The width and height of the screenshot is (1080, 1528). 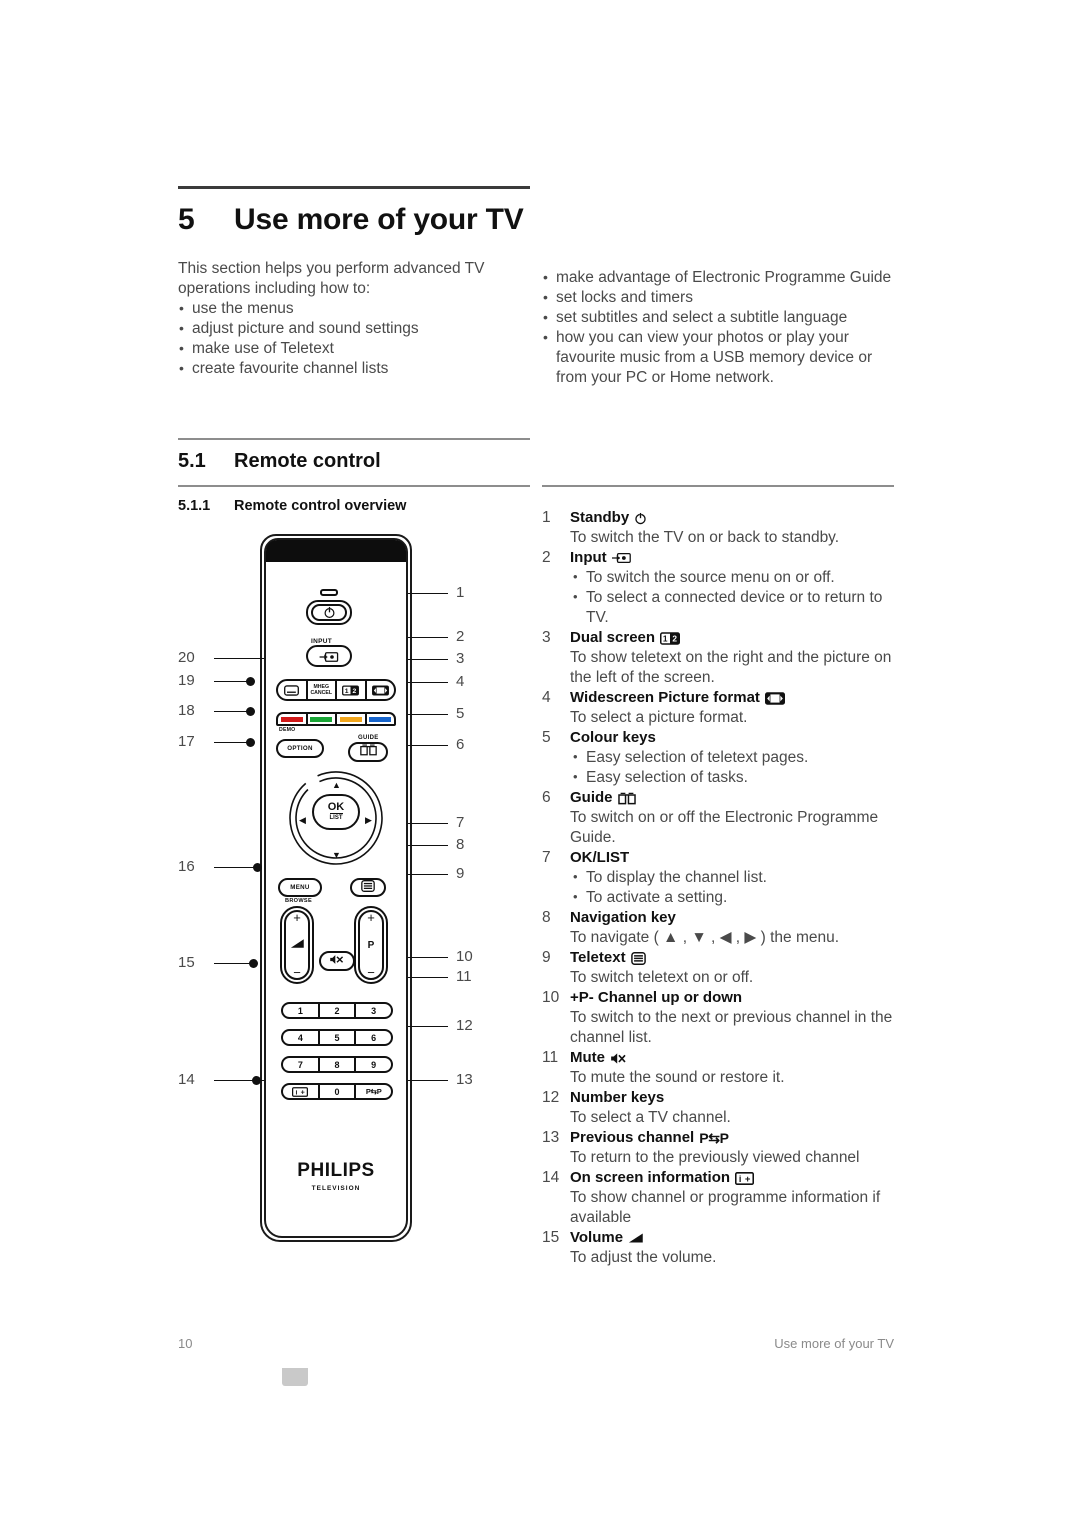 I want to click on number-key-zero: 0, so click(x=338, y=1091).